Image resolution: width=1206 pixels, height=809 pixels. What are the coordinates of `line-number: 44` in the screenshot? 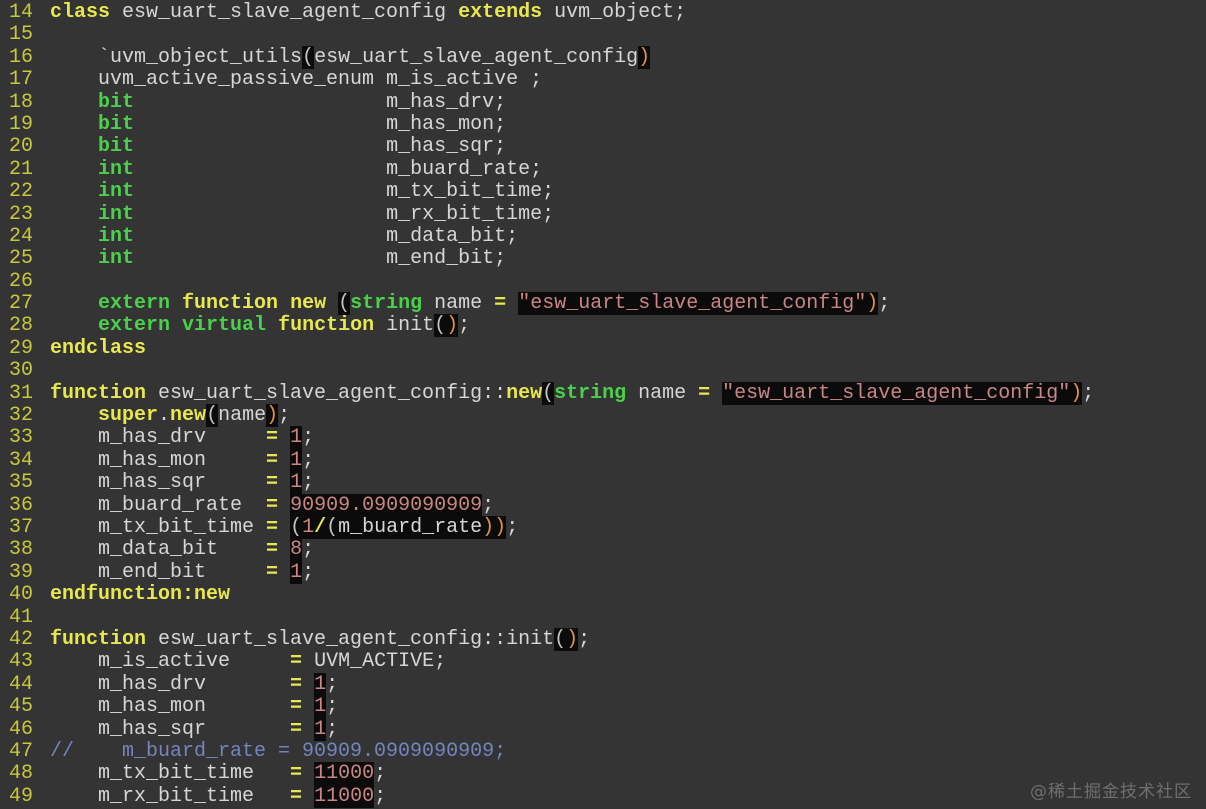 It's located at (21, 684).